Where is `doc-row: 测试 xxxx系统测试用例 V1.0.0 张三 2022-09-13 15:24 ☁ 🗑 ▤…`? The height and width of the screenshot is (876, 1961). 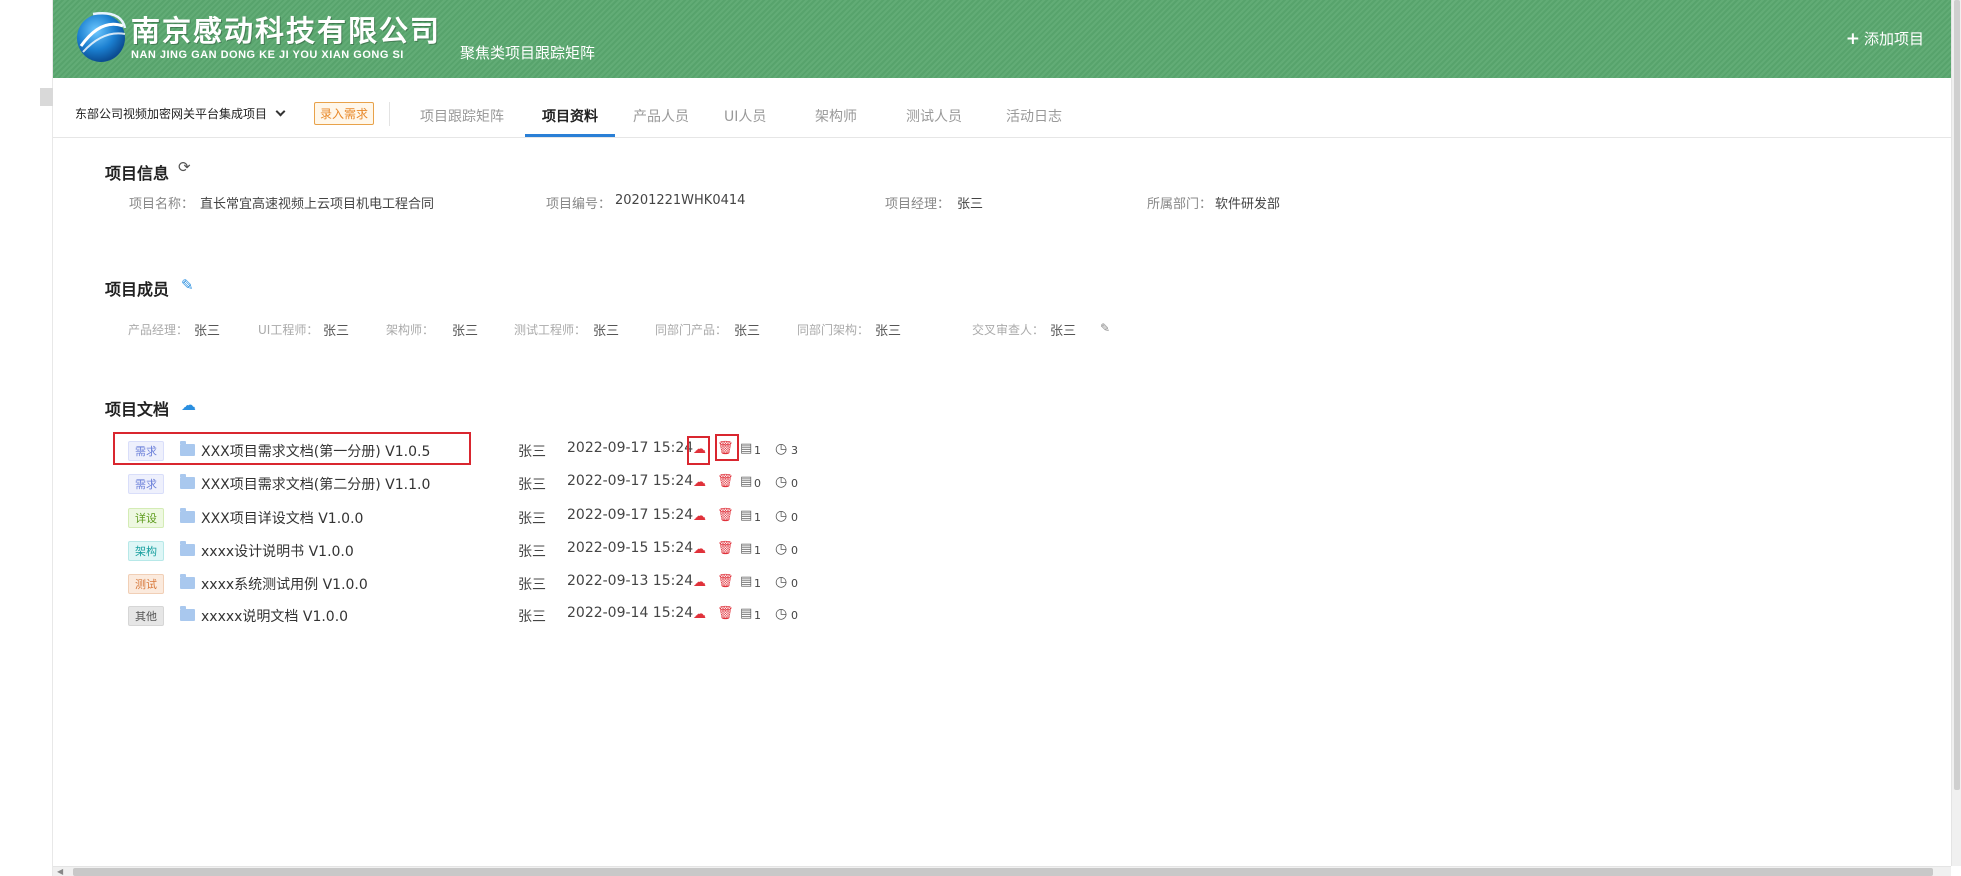 doc-row: 测试 xxxx系统测试用例 V1.0.0 张三 2022-09-13 15:24 ☁ 🗑 ▤… is located at coordinates (478, 583).